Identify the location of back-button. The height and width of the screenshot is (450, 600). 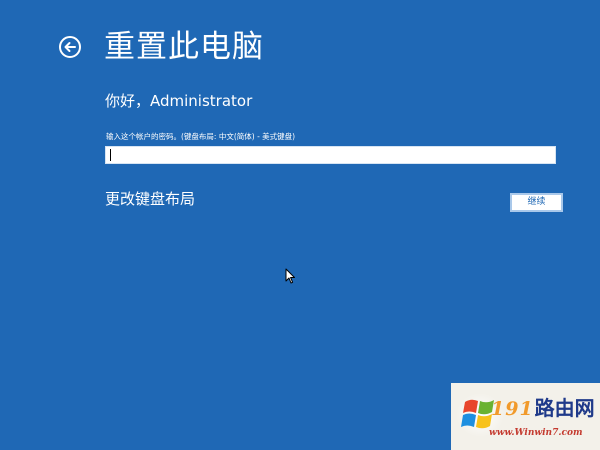
(70, 47).